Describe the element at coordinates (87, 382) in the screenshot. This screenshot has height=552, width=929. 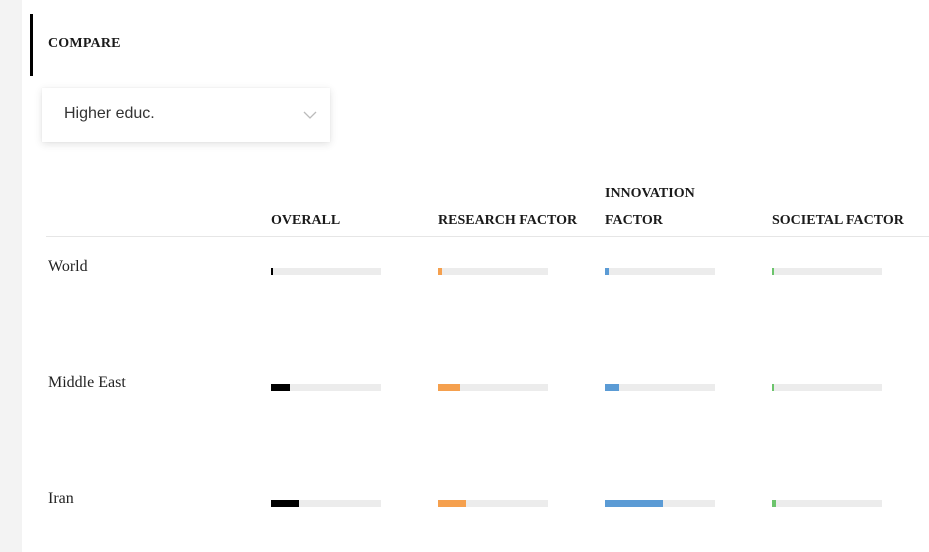
I see `row-label: Middle East` at that location.